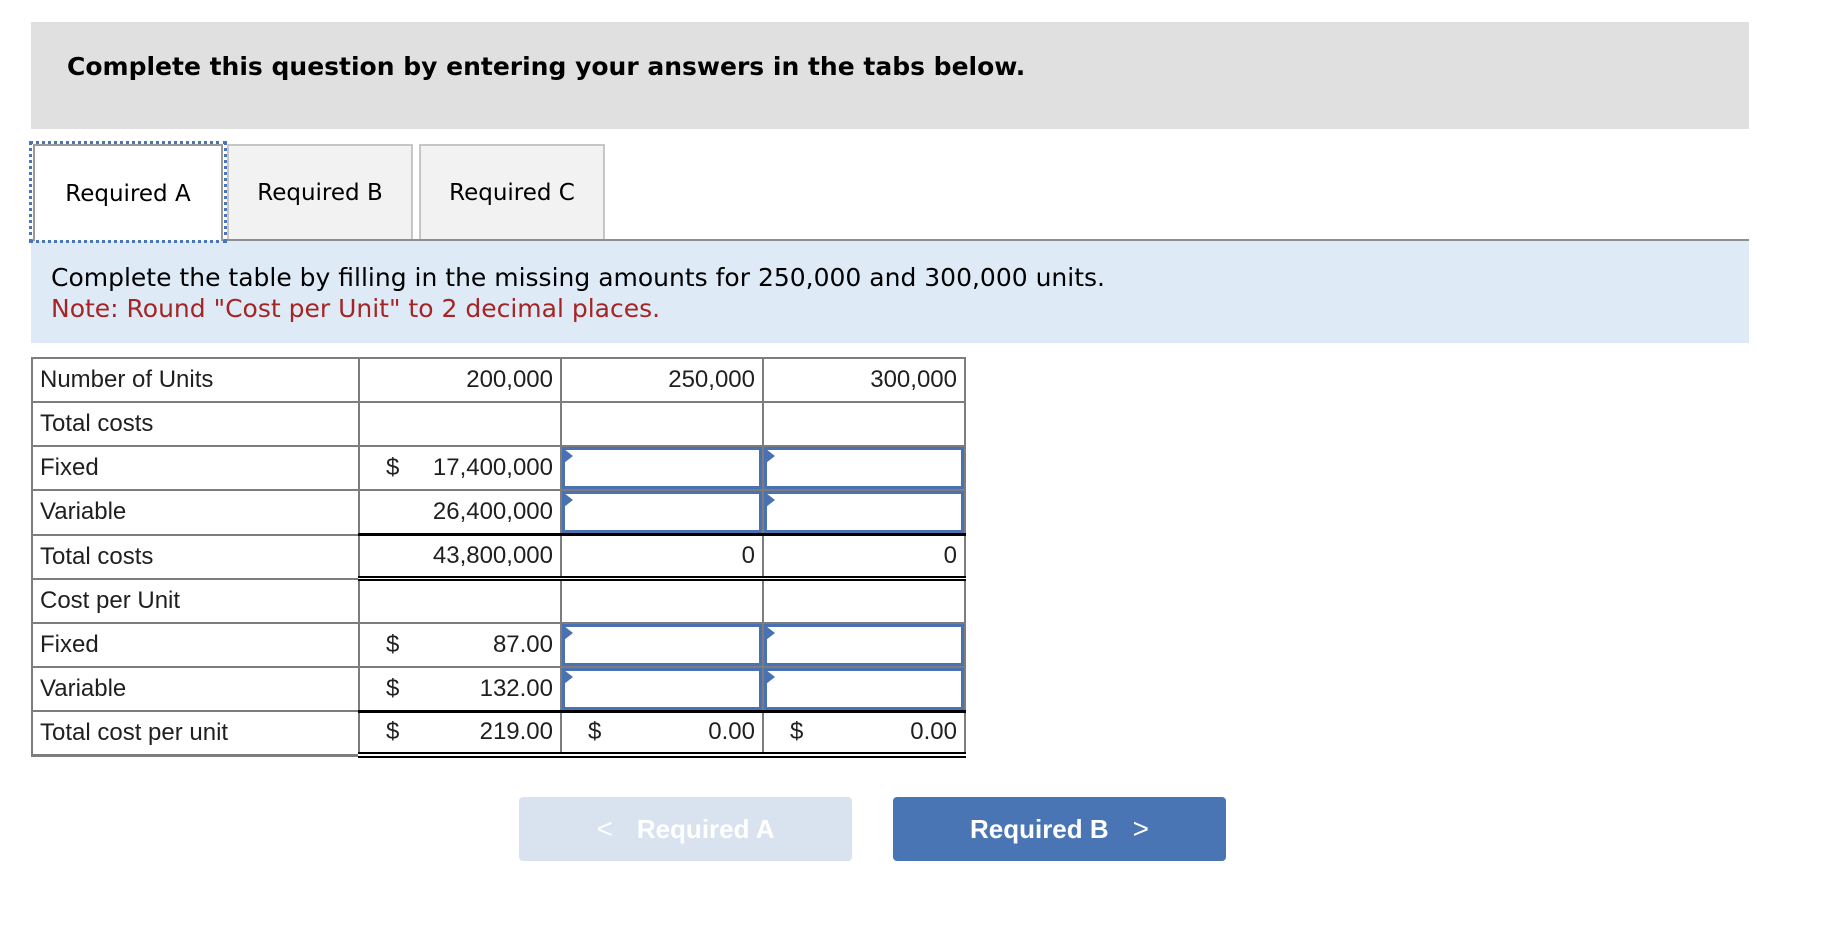  Describe the element at coordinates (662, 512) in the screenshot. I see `variable-250k-input` at that location.